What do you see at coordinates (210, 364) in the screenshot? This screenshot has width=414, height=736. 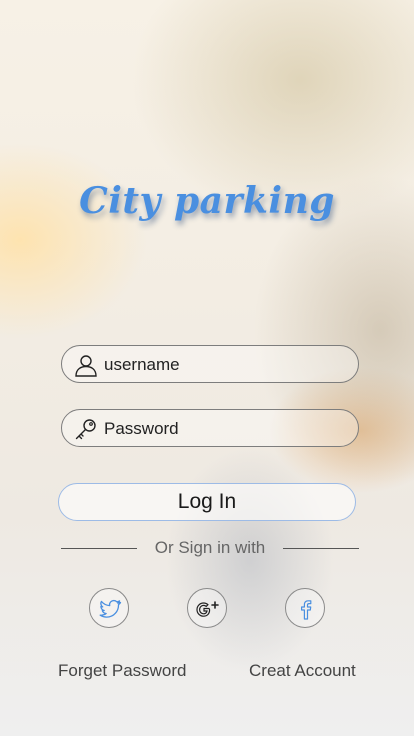 I see `username-field: username` at bounding box center [210, 364].